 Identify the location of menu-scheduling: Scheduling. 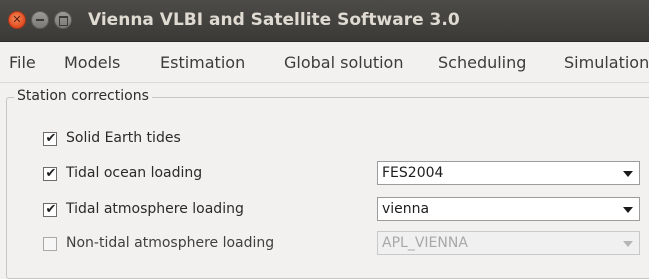
(482, 62).